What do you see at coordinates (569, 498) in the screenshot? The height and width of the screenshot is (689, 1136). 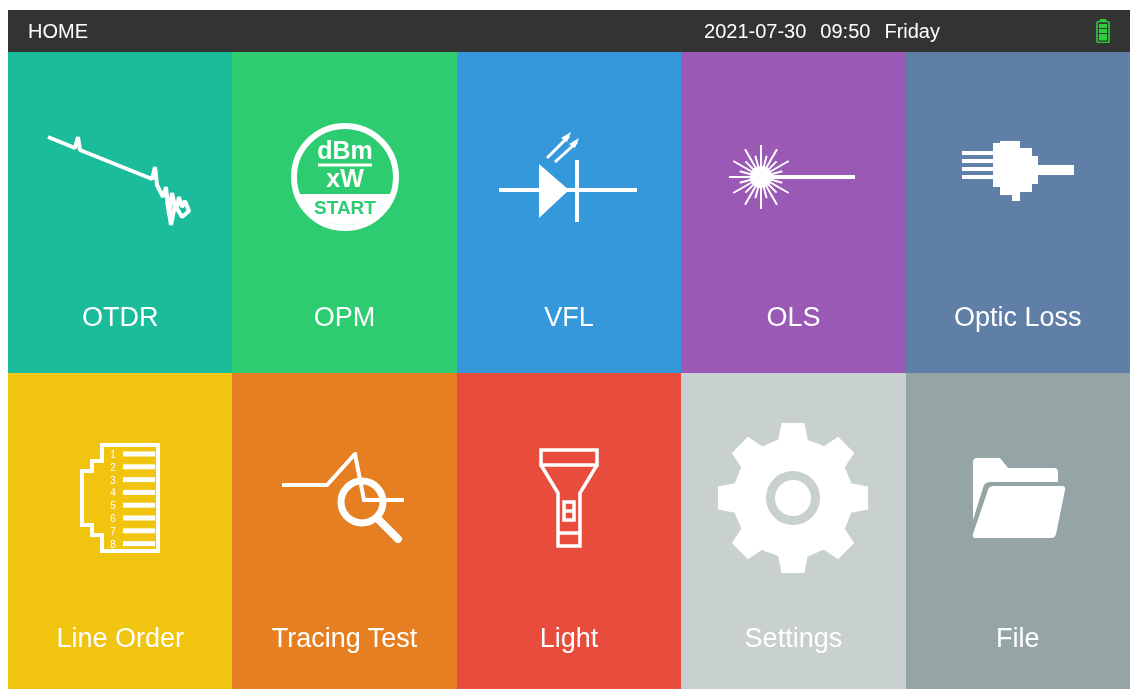 I see `flashlight-icon` at bounding box center [569, 498].